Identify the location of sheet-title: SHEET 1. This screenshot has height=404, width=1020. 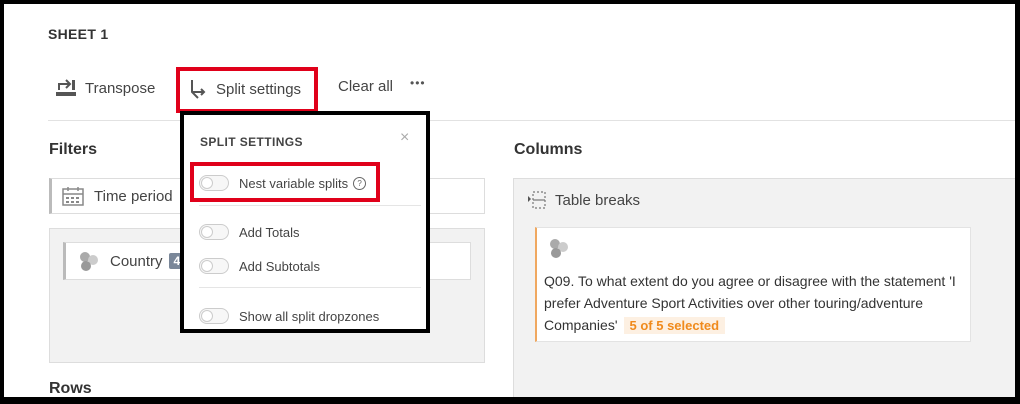
(78, 34).